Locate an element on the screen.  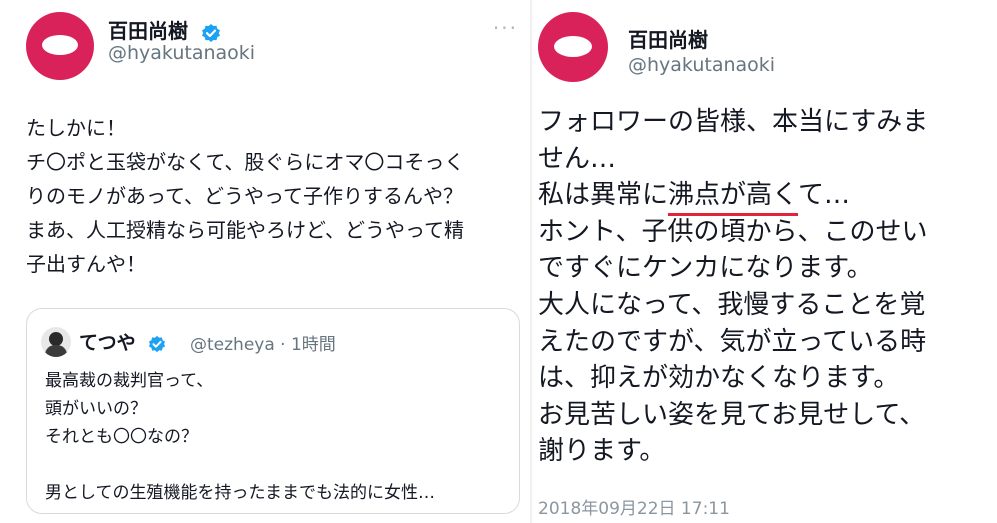
tweet-line: 謝ります。 is located at coordinates (602, 451).